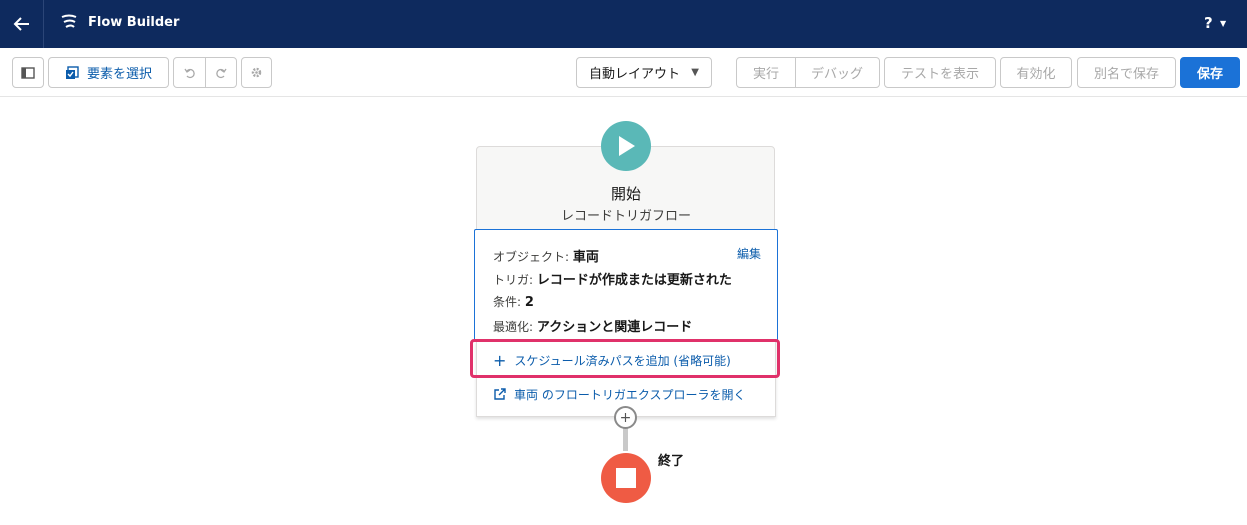 This screenshot has height=525, width=1247. What do you see at coordinates (507, 302) in the screenshot?
I see `detail-label: 条件:` at bounding box center [507, 302].